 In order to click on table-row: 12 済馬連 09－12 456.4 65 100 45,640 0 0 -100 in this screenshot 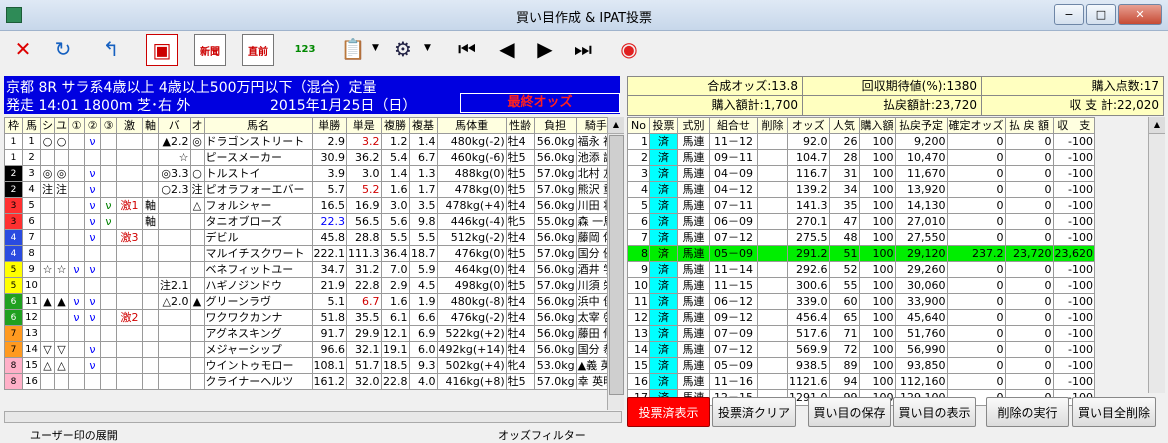, I will do `click(861, 317)`.